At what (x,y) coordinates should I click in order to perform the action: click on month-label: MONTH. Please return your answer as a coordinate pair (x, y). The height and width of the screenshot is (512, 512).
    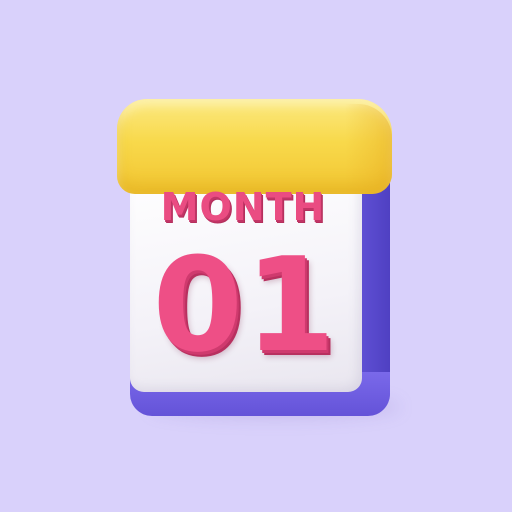
    Looking at the image, I should click on (243, 207).